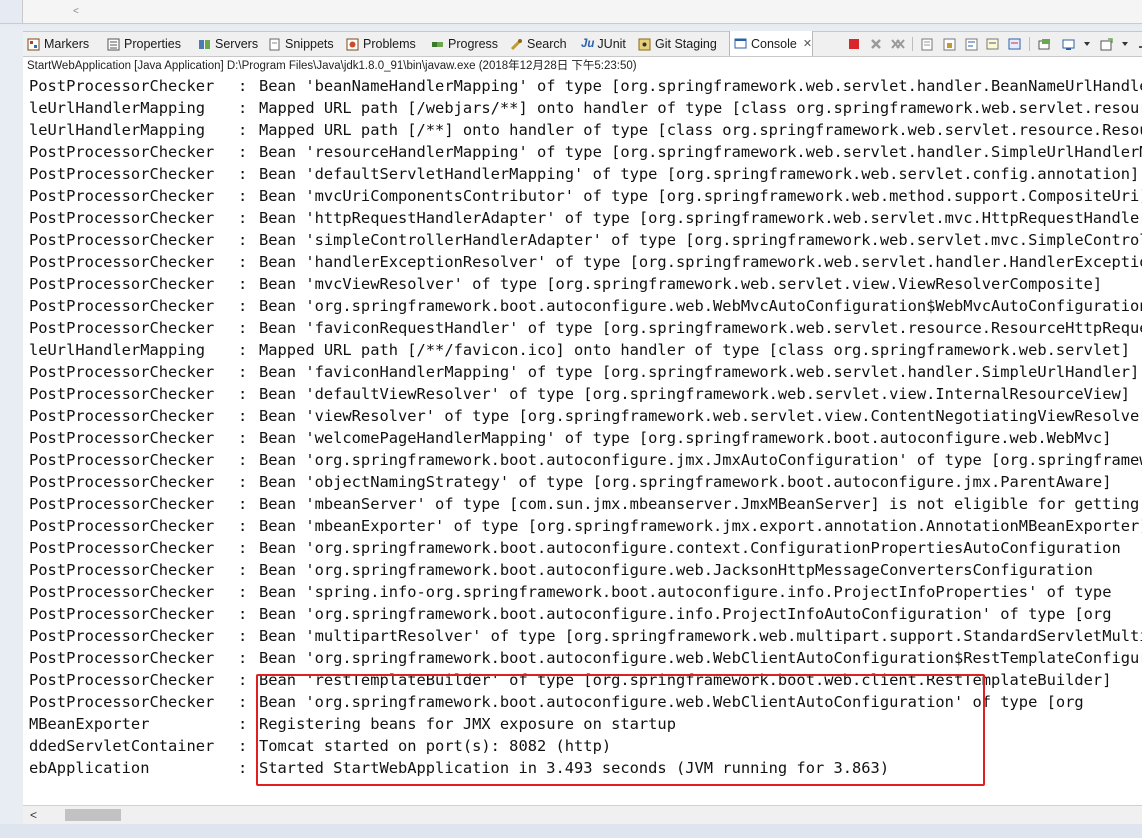  Describe the element at coordinates (113, 44) in the screenshot. I see `properties-icon` at that location.